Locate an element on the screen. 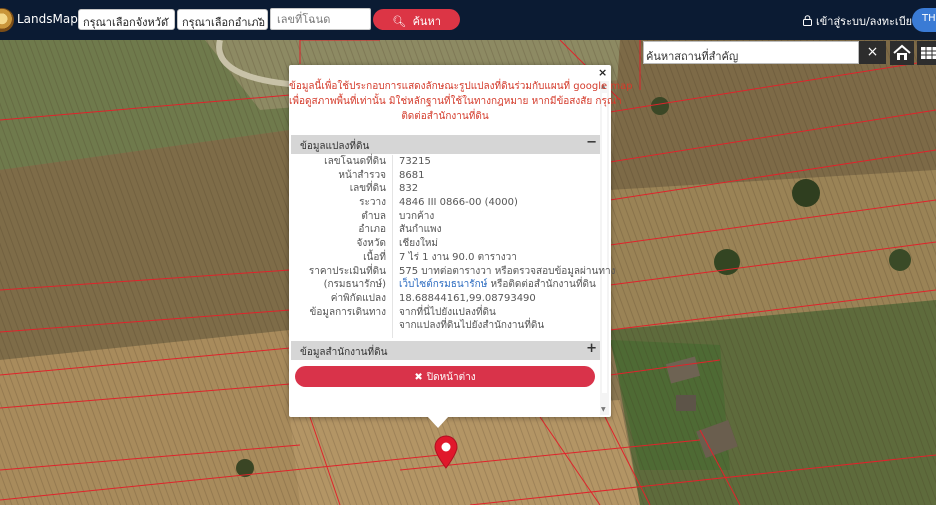 This screenshot has height=505, width=936. detail-value-suffix: หรือติดต่อสำนักงานที่ดิน is located at coordinates (541, 285).